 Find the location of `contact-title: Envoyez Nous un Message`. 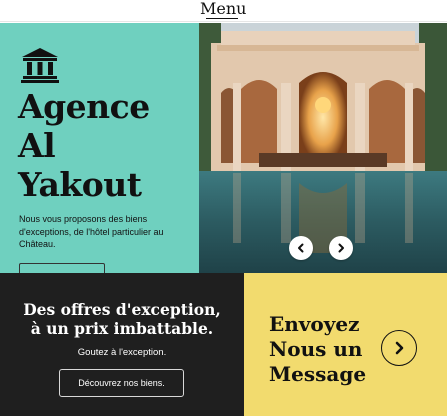

contact-title: Envoyez Nous un Message is located at coordinates (329, 349).